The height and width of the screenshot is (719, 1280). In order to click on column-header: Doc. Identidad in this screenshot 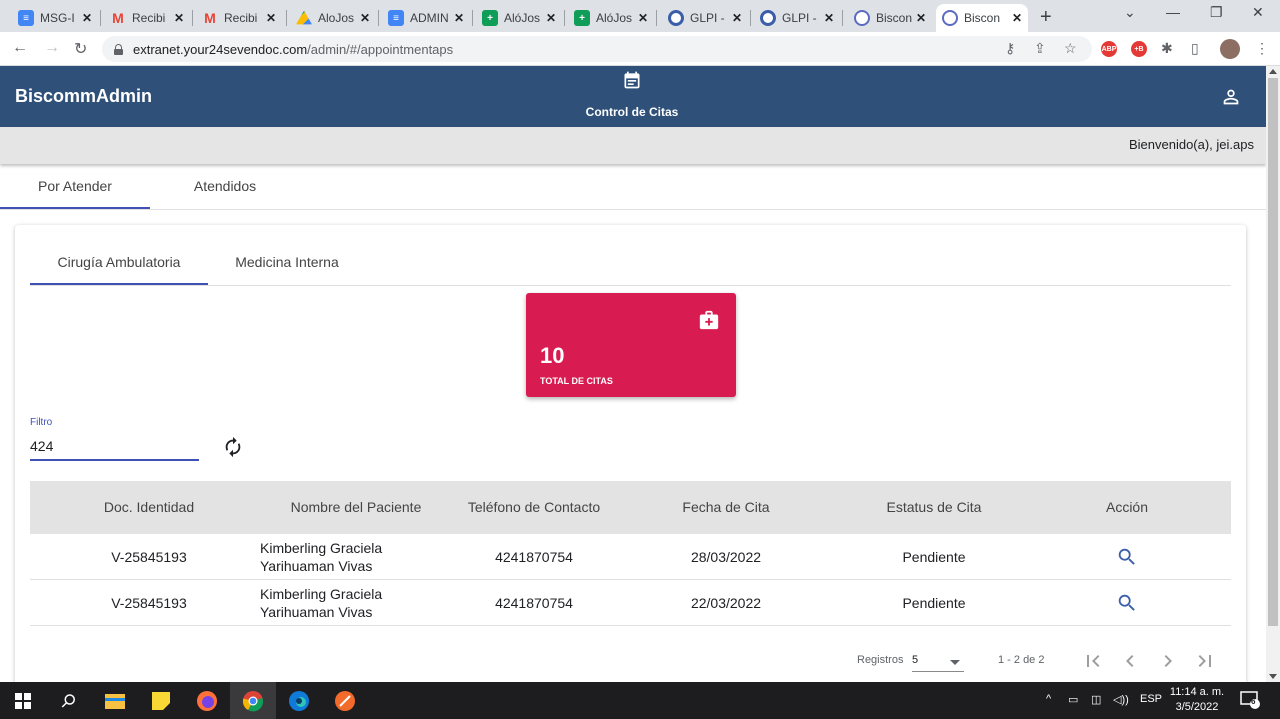, I will do `click(149, 507)`.